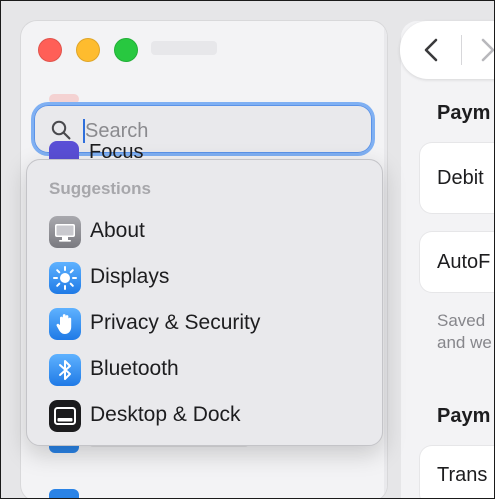  What do you see at coordinates (461, 320) in the screenshot?
I see `description-line: Saved` at bounding box center [461, 320].